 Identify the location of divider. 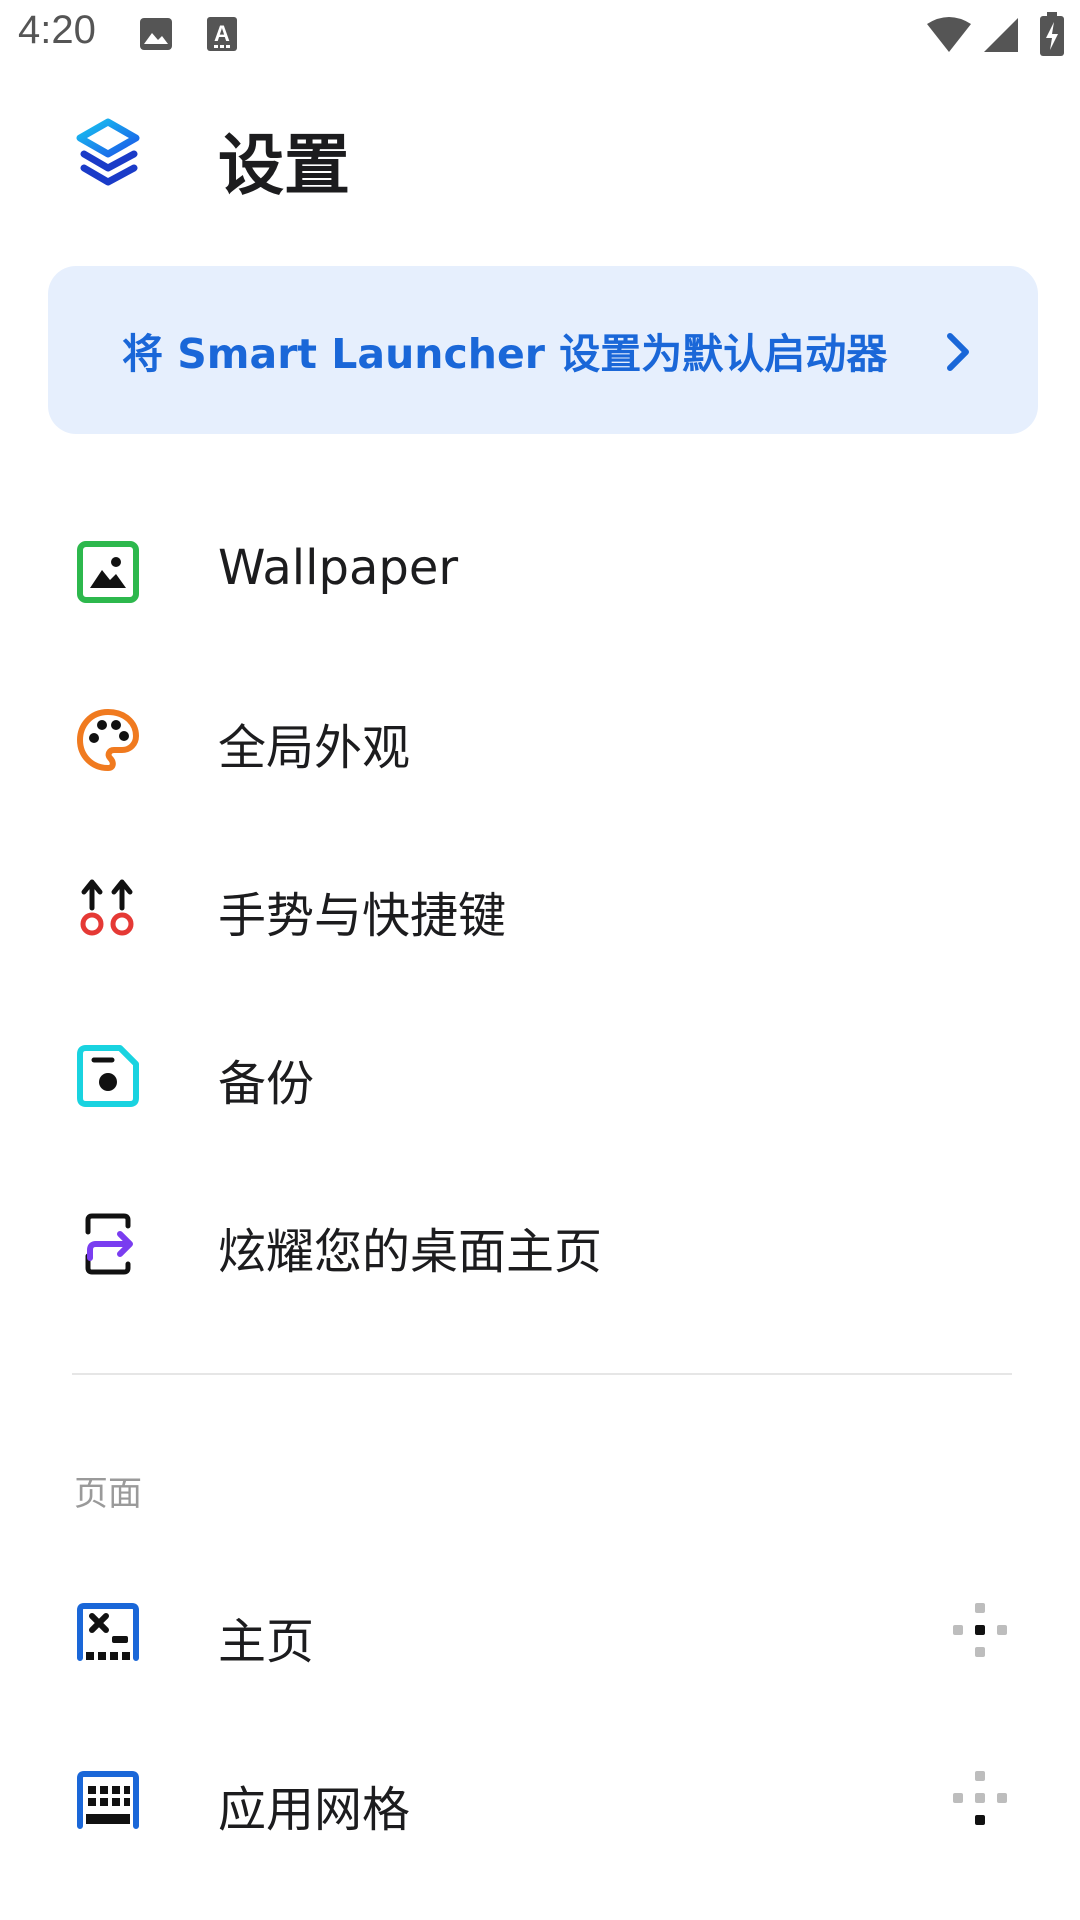
(542, 1374).